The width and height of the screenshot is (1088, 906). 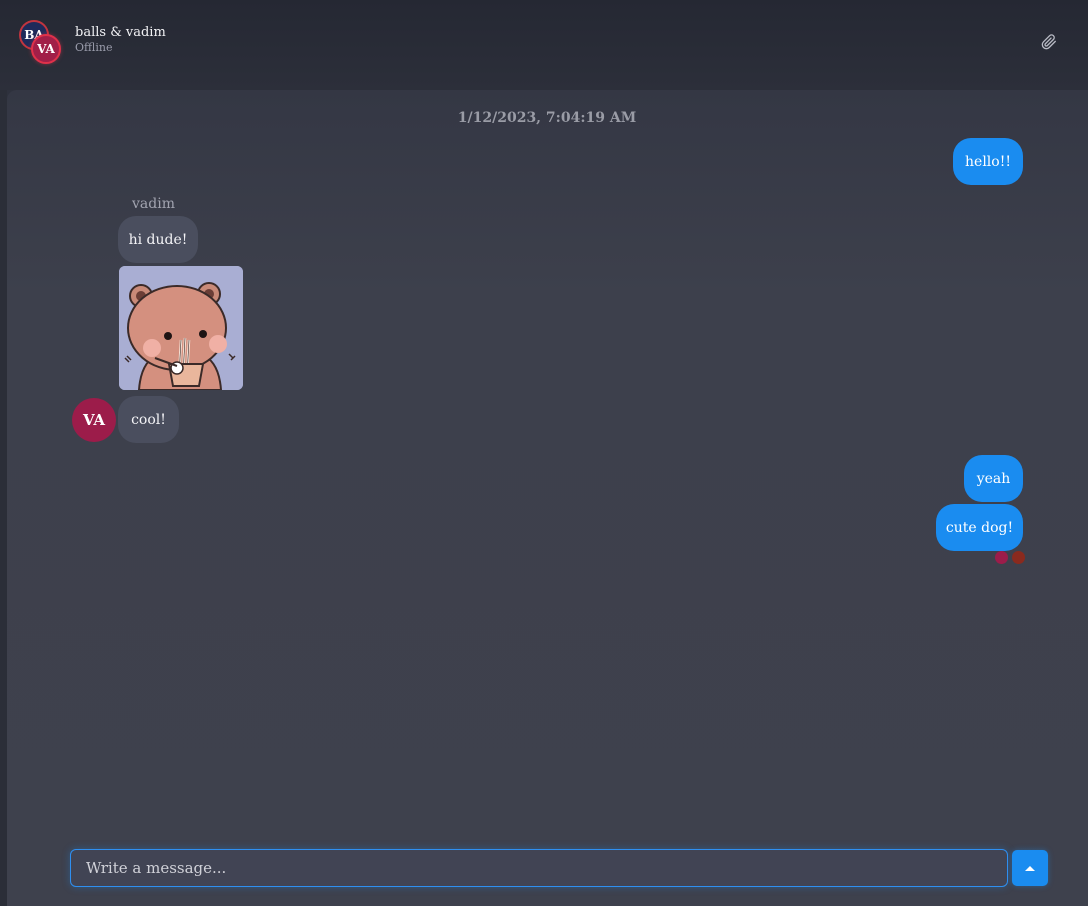 What do you see at coordinates (3, 498) in the screenshot?
I see `side-strip` at bounding box center [3, 498].